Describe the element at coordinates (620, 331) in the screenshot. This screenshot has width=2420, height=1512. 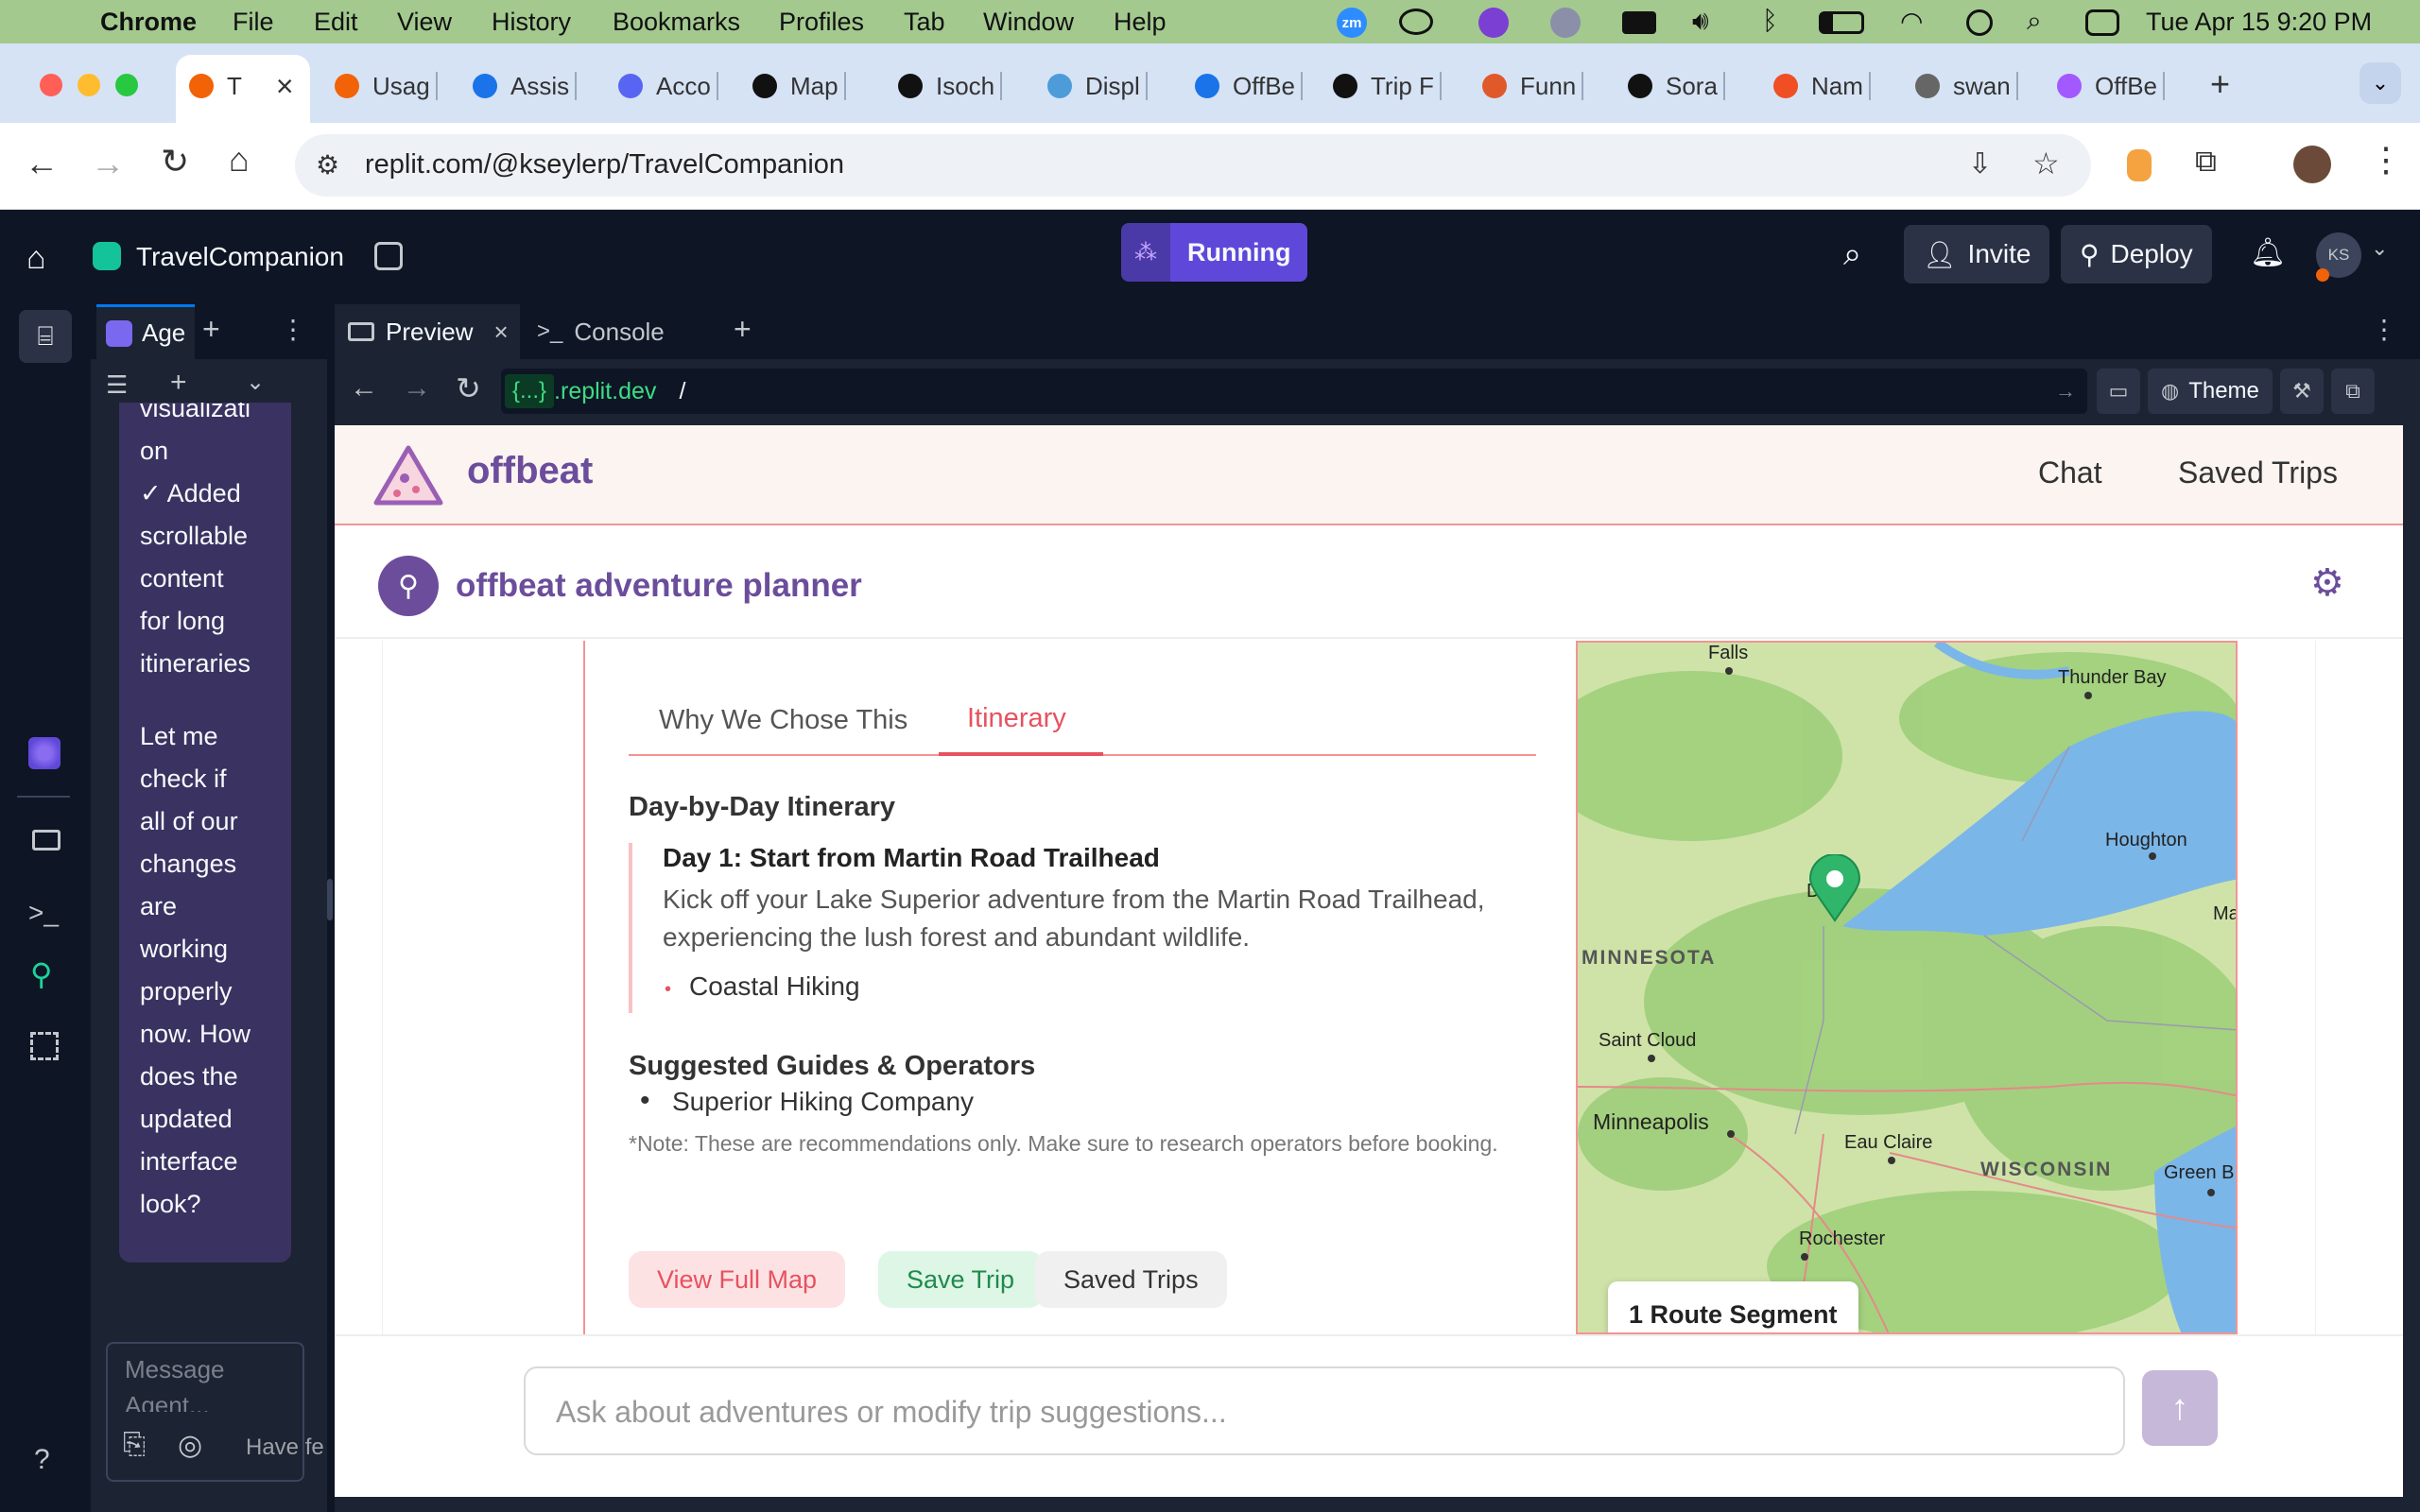
I see `tab-console: >_ Console` at that location.